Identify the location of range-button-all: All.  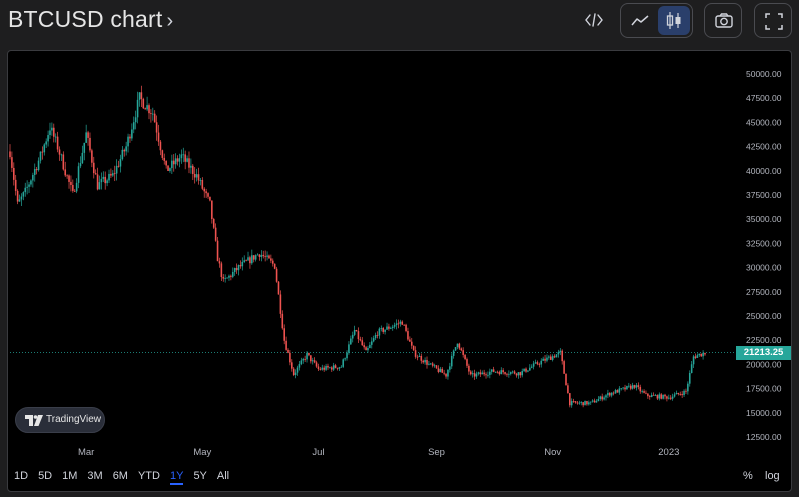
(223, 476).